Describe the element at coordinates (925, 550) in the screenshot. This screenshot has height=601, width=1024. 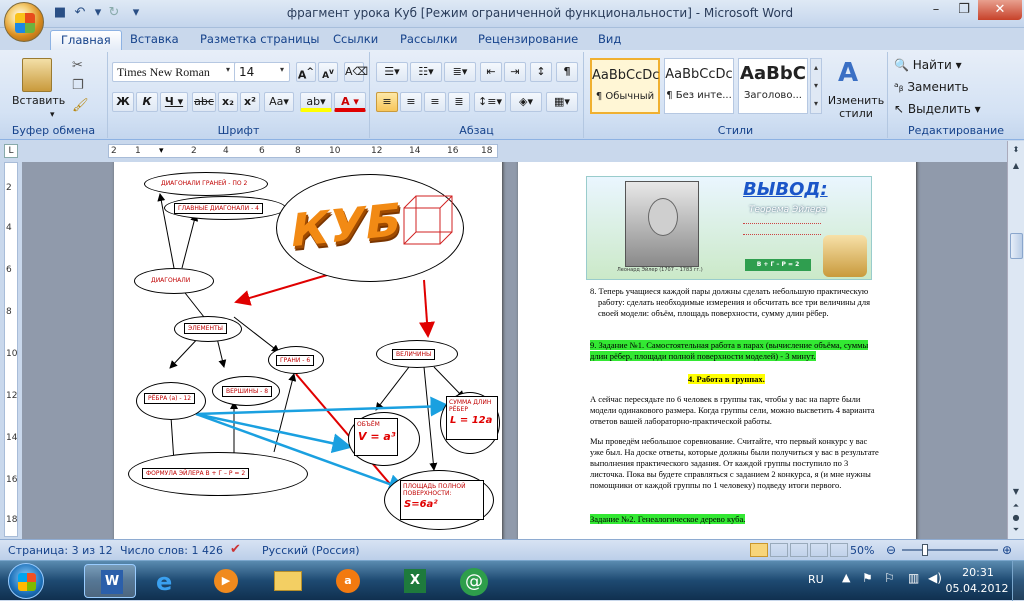
I see `zoom-slider-thumb` at that location.